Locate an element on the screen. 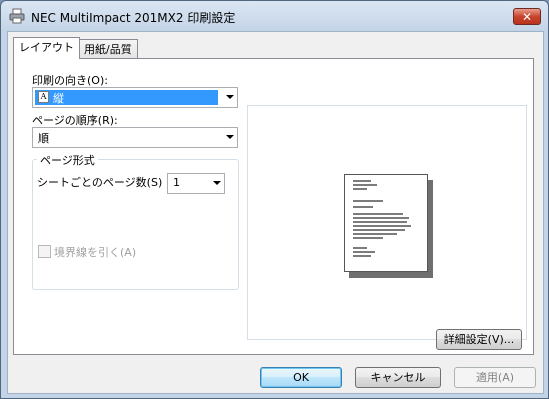 This screenshot has height=399, width=549. page-format-title: ページ形式 is located at coordinates (67, 160).